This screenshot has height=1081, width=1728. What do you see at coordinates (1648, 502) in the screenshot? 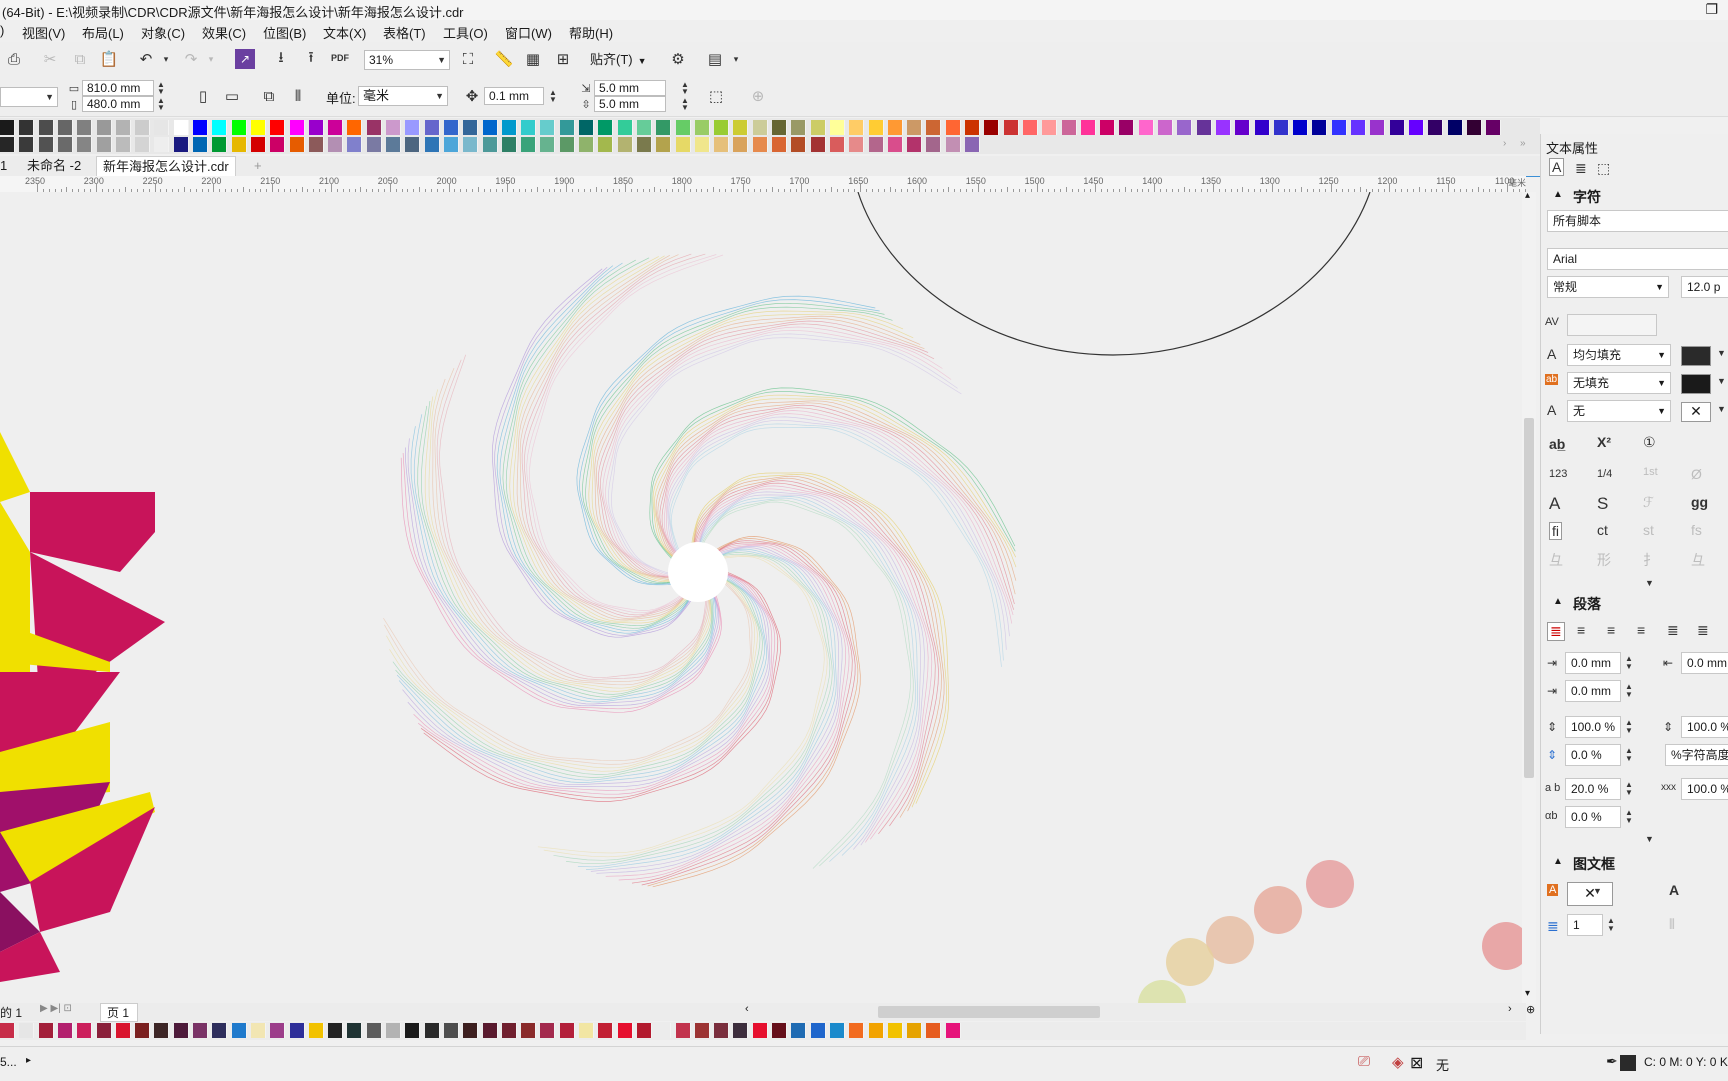
I see `stylistic-set-icon: ℱ` at bounding box center [1648, 502].